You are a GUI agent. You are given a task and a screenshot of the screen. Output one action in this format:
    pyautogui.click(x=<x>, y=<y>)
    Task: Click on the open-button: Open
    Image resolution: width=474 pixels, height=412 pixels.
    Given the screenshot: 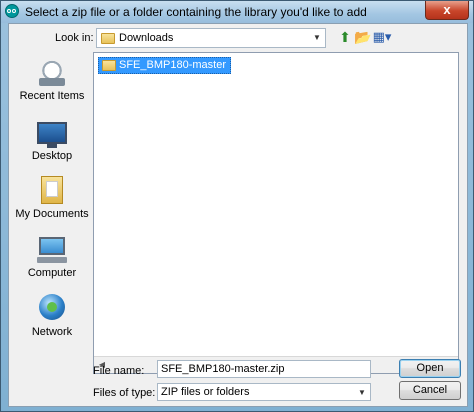 What is the action you would take?
    pyautogui.click(x=430, y=368)
    